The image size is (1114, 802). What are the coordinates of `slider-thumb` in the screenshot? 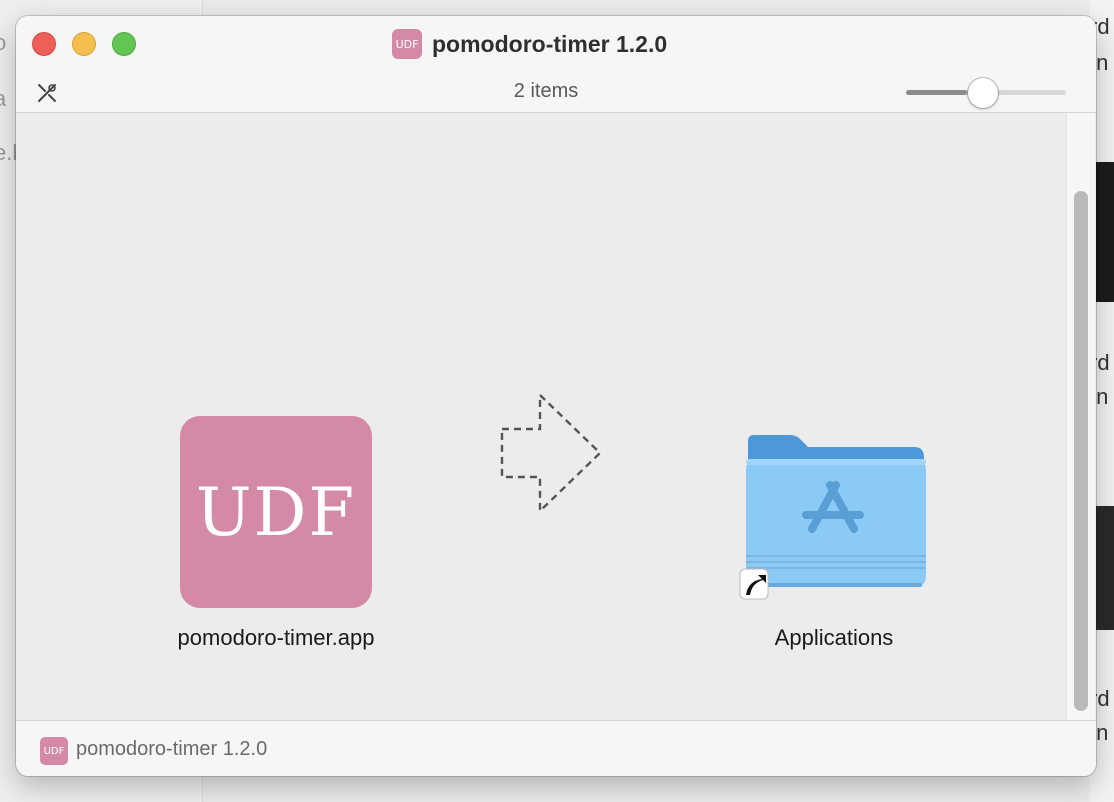 It's located at (983, 93).